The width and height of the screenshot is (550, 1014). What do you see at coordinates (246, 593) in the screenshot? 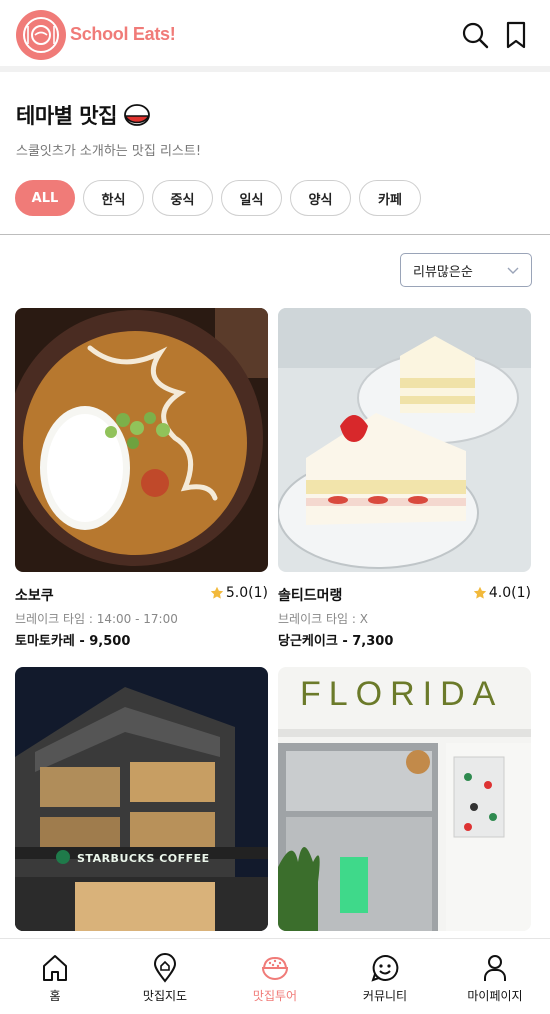
I see `rating-value: 5.0(1)` at bounding box center [246, 593].